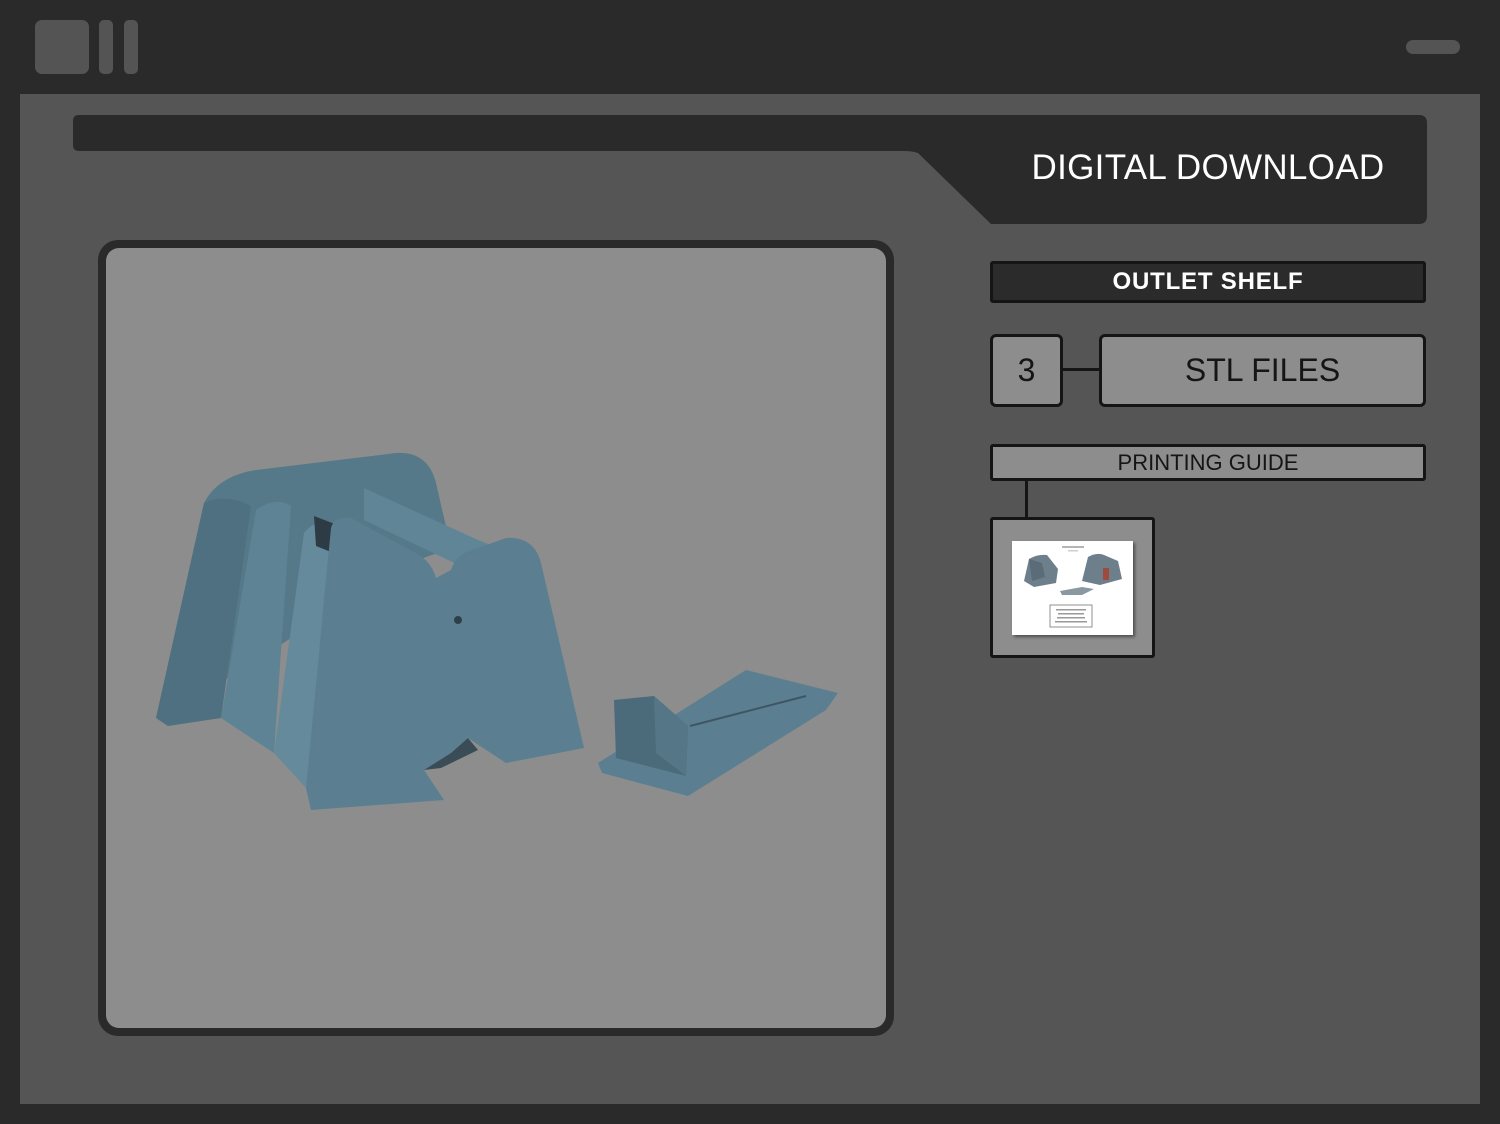  What do you see at coordinates (1026, 370) in the screenshot?
I see `file-count-badge: 3` at bounding box center [1026, 370].